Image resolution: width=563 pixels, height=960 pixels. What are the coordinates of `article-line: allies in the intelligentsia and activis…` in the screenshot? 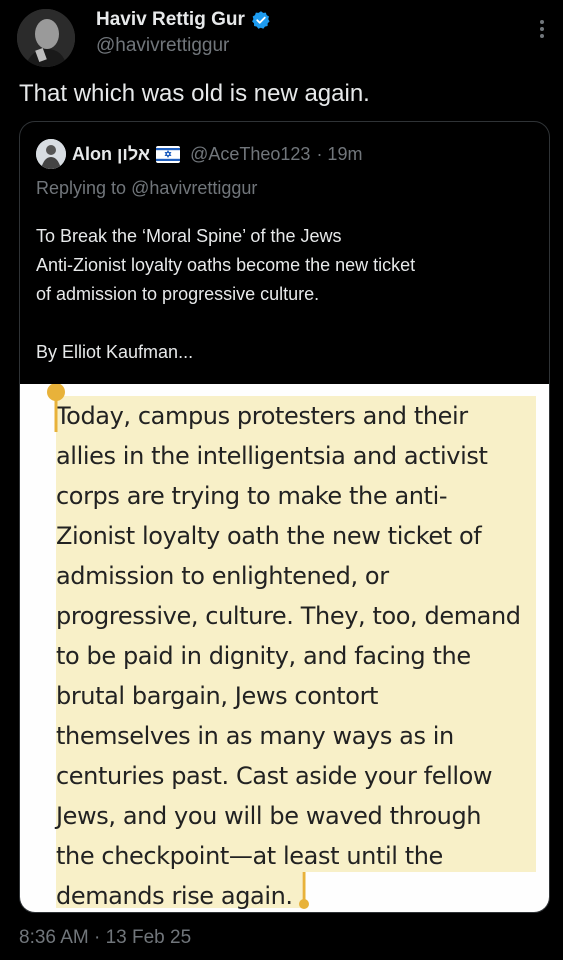 It's located at (272, 456).